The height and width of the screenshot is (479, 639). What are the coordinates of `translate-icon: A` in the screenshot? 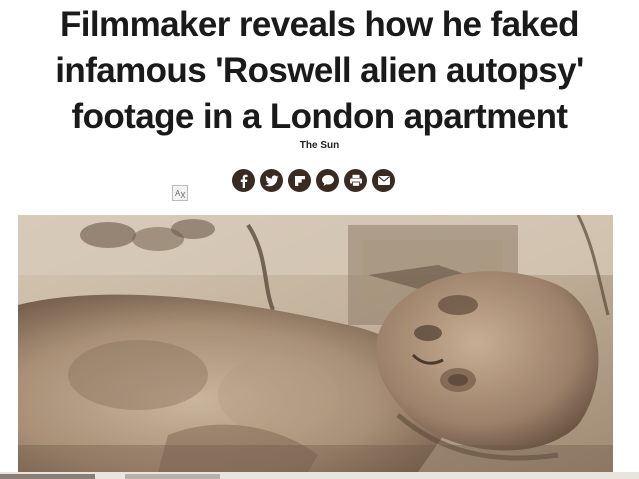 It's located at (180, 193).